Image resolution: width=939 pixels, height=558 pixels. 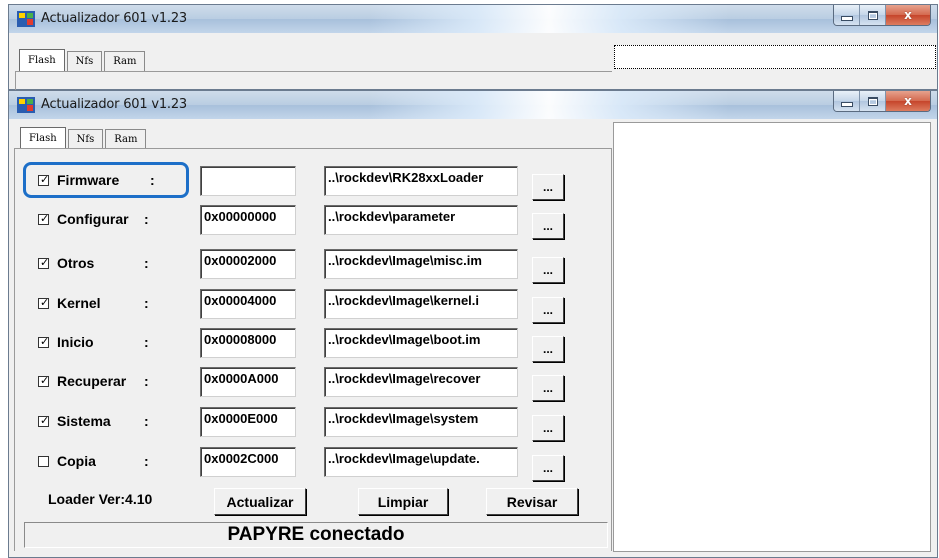 I want to click on configurar-colon: :, so click(x=146, y=219).